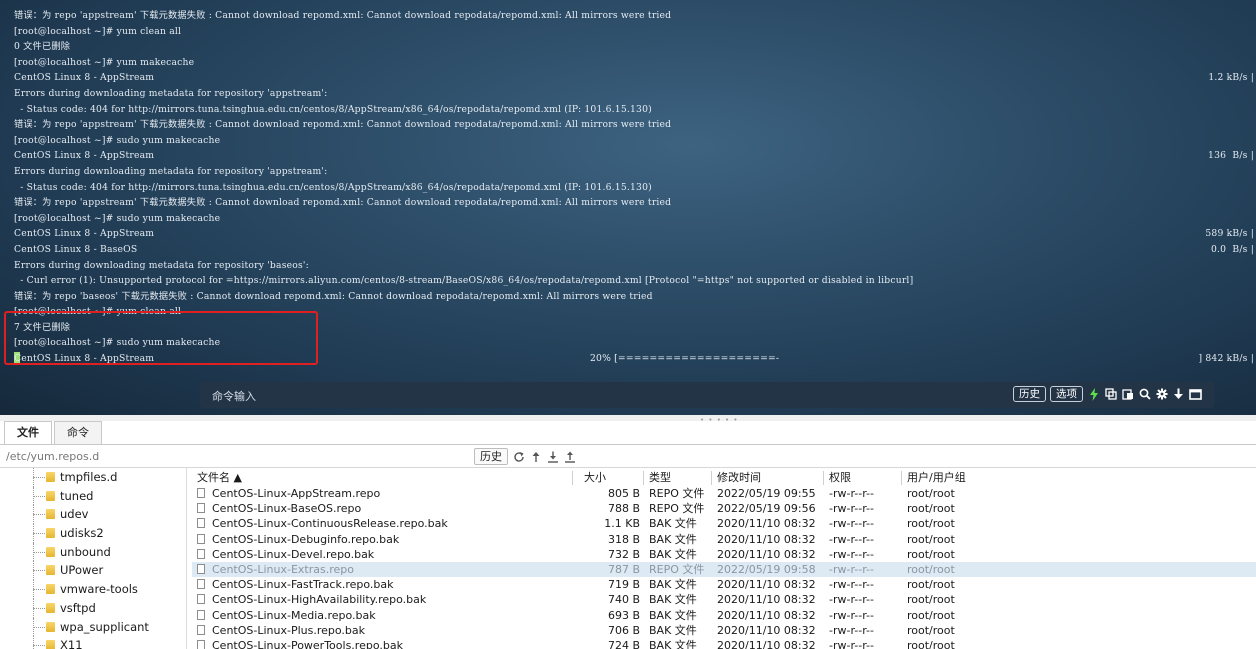 This screenshot has height=649, width=1256. What do you see at coordinates (294, 615) in the screenshot?
I see `file-name: CentOS-Linux-Media.repo.bak` at bounding box center [294, 615].